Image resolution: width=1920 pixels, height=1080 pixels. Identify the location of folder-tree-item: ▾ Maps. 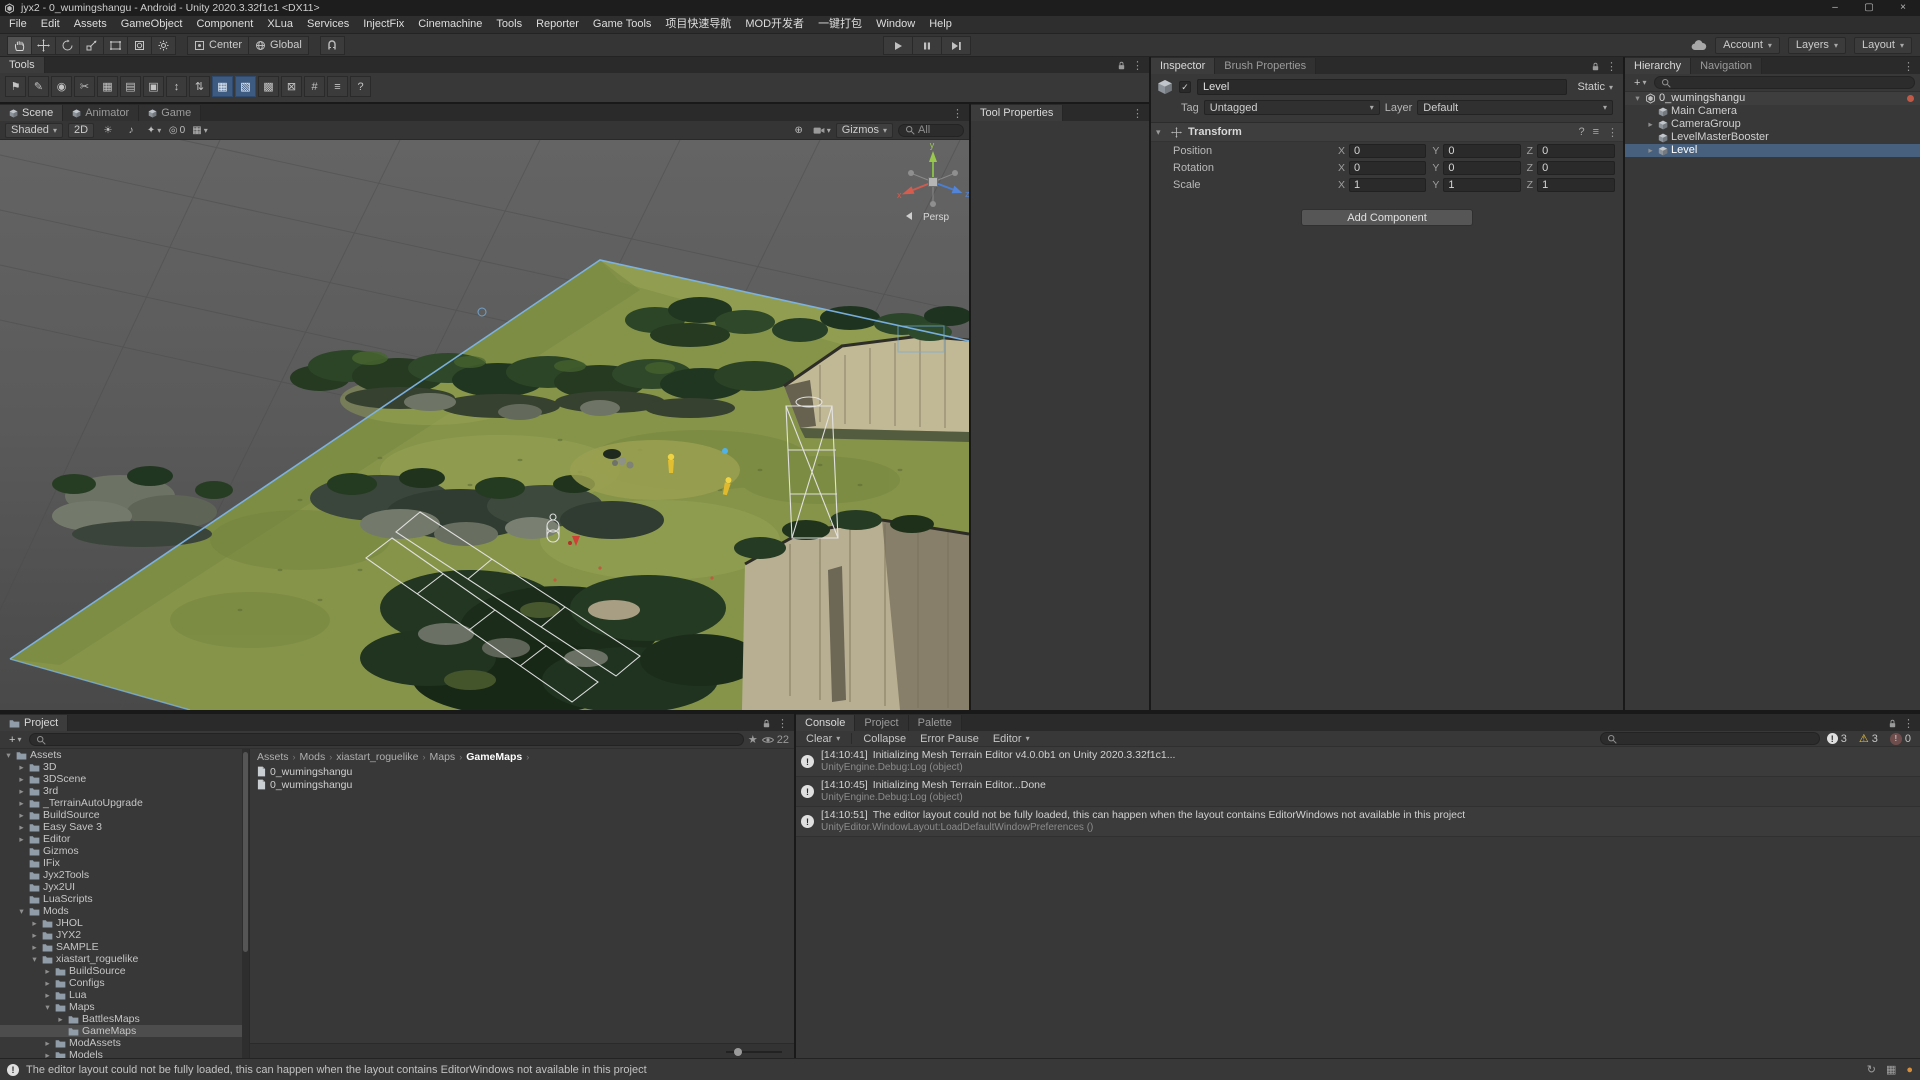
(124, 1007).